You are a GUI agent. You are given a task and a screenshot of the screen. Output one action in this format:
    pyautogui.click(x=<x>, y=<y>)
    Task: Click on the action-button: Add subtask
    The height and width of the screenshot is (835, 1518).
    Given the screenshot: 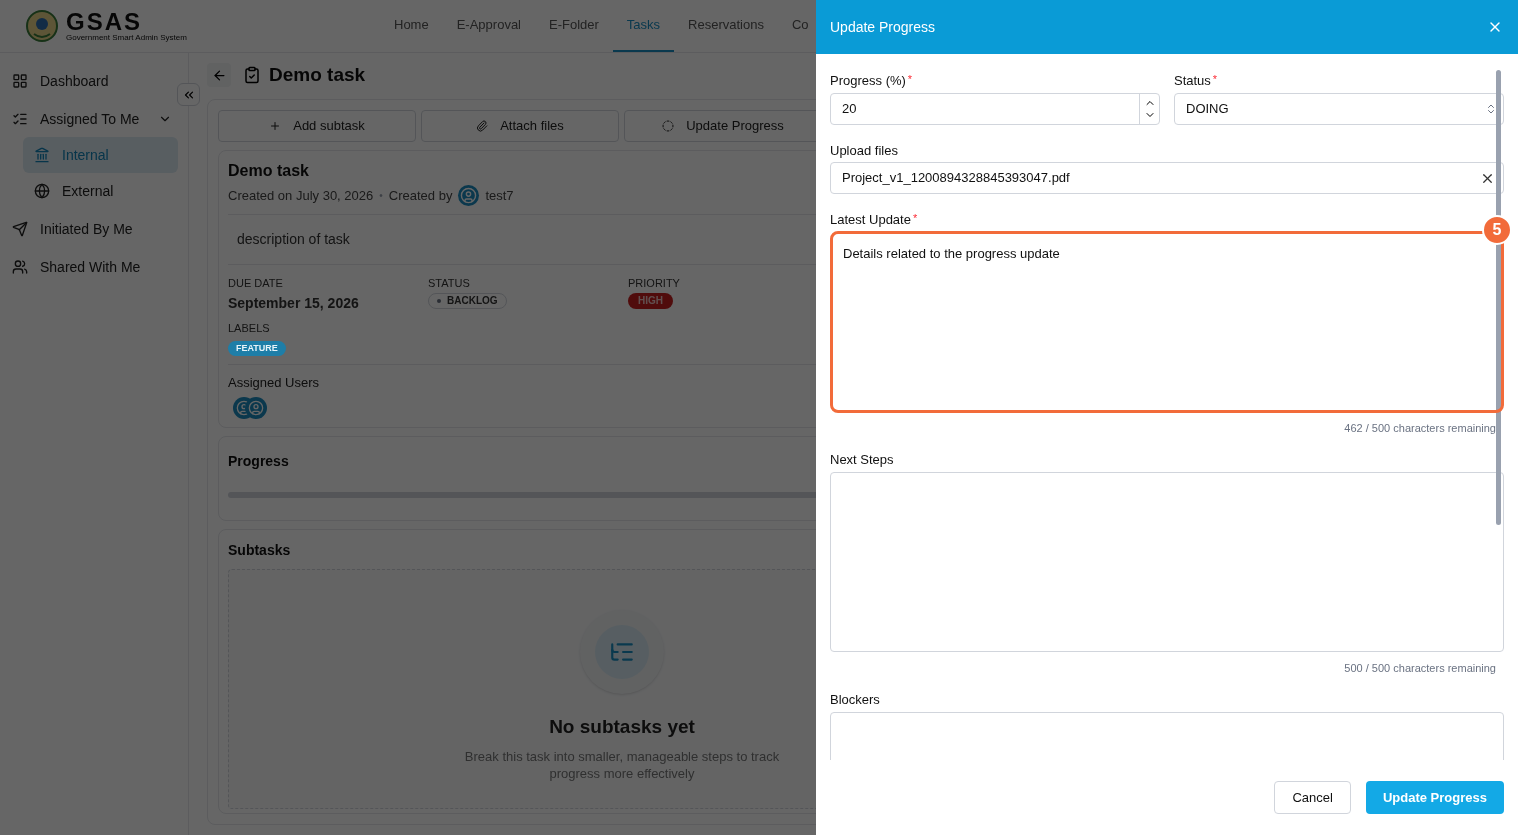 What is the action you would take?
    pyautogui.click(x=317, y=126)
    